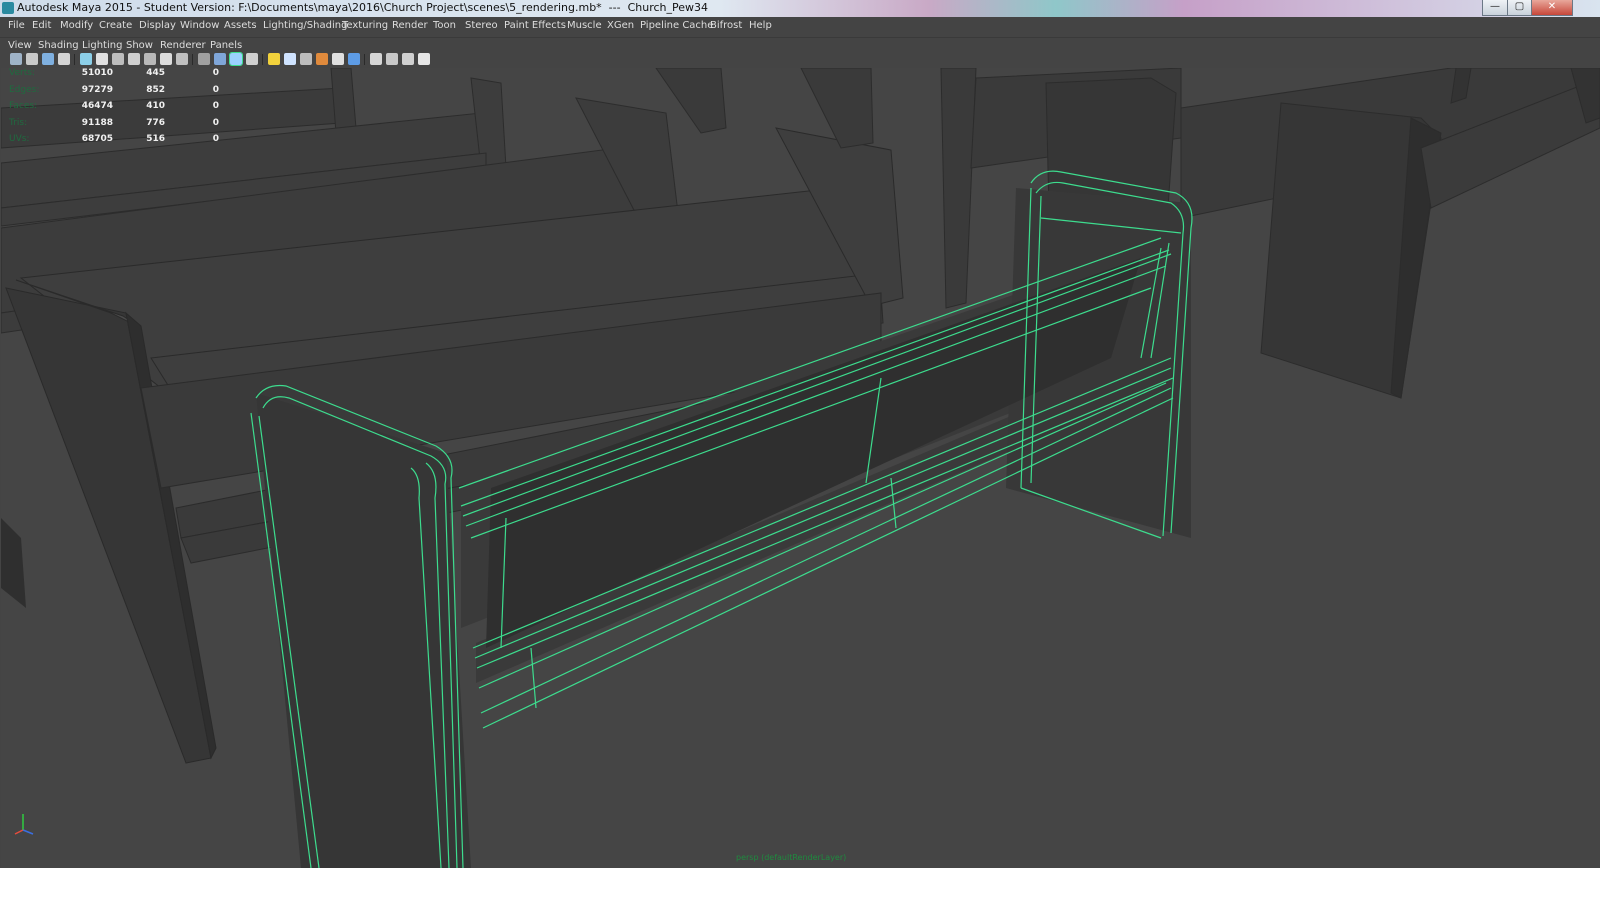 The image size is (1600, 900). Describe the element at coordinates (115, 25) in the screenshot. I see `menu-create: Create` at that location.